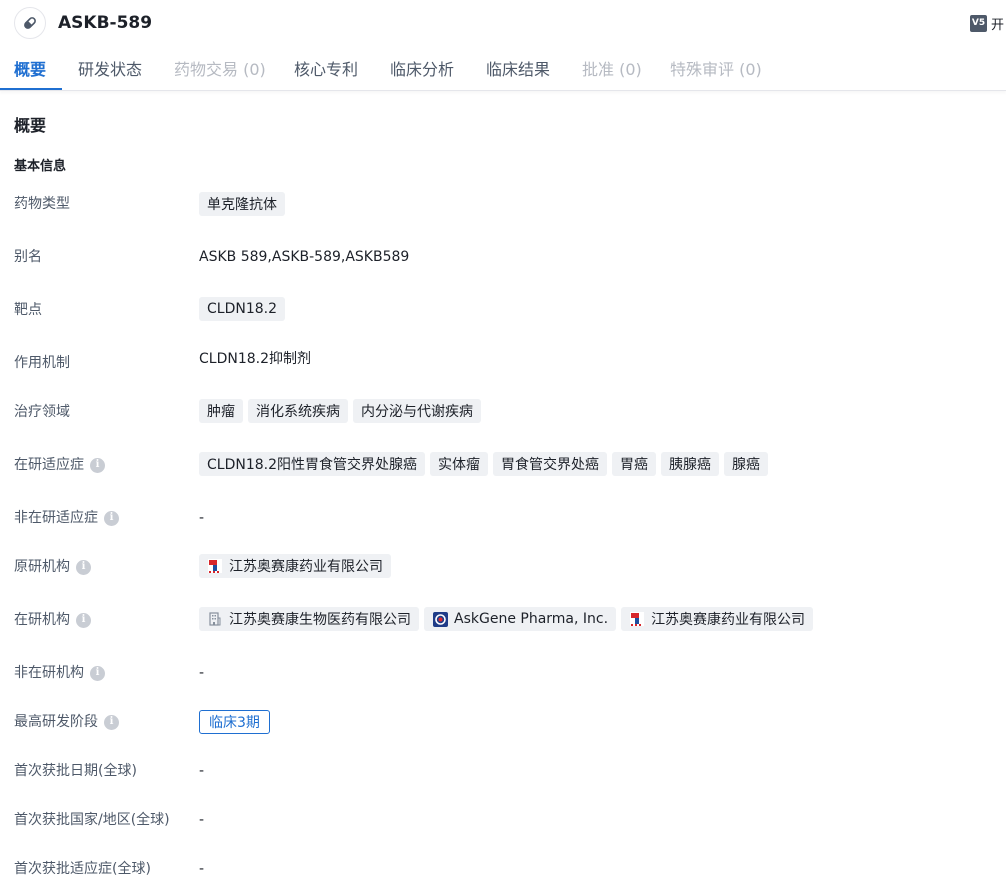 Image resolution: width=1006 pixels, height=890 pixels. I want to click on originator-label: 原研机构 i, so click(52, 567).